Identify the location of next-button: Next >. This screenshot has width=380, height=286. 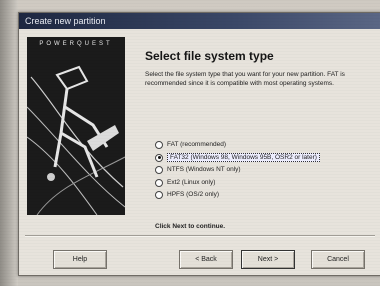
(268, 259).